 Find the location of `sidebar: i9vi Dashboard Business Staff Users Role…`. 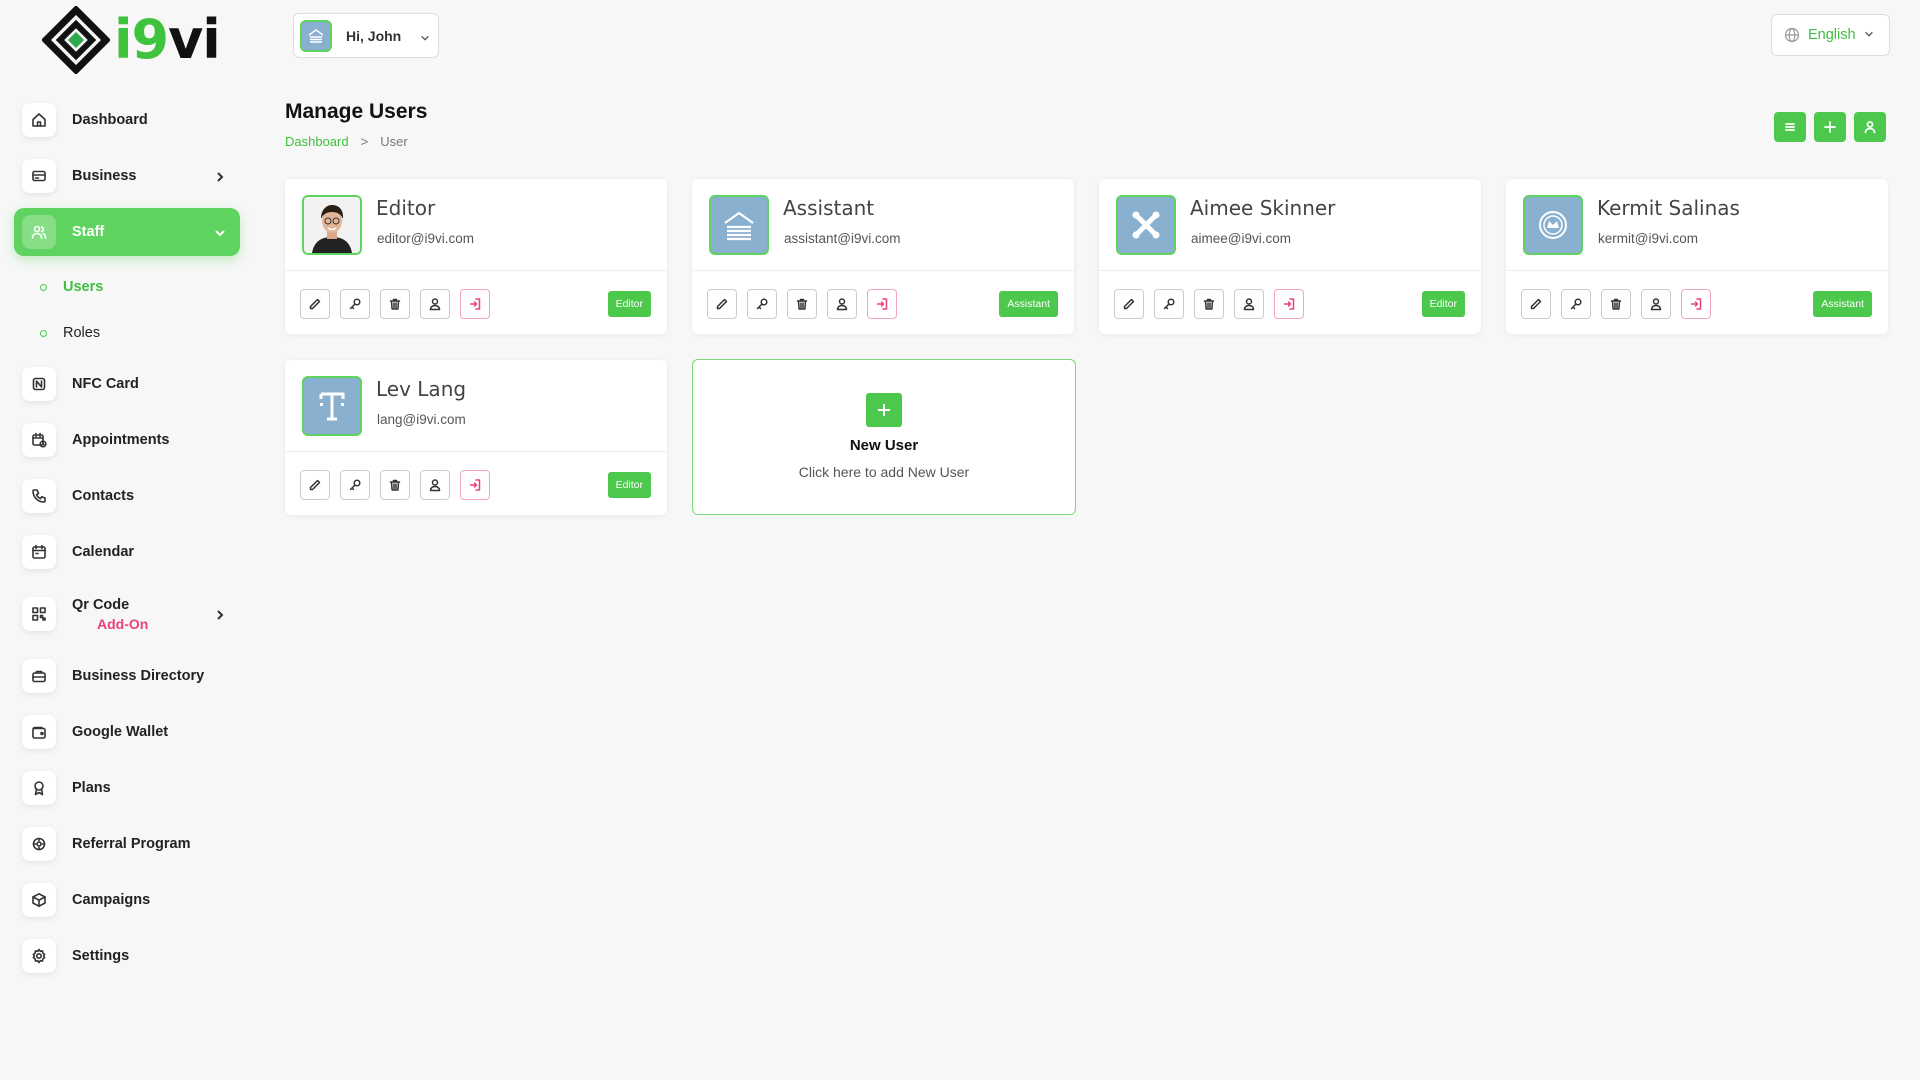

sidebar: i9vi Dashboard Business Staff Users Role… is located at coordinates (125, 540).